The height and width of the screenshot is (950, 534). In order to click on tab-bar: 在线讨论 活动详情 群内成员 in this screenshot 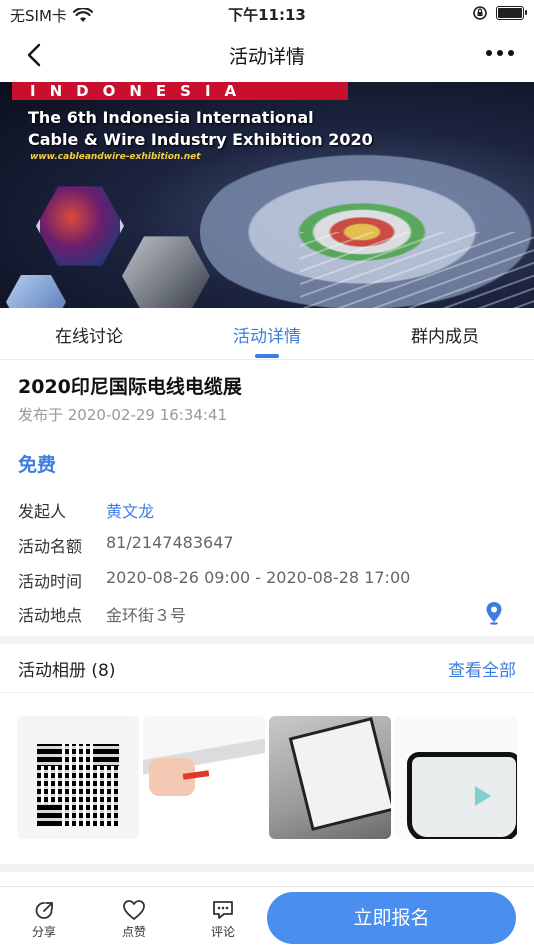, I will do `click(267, 334)`.